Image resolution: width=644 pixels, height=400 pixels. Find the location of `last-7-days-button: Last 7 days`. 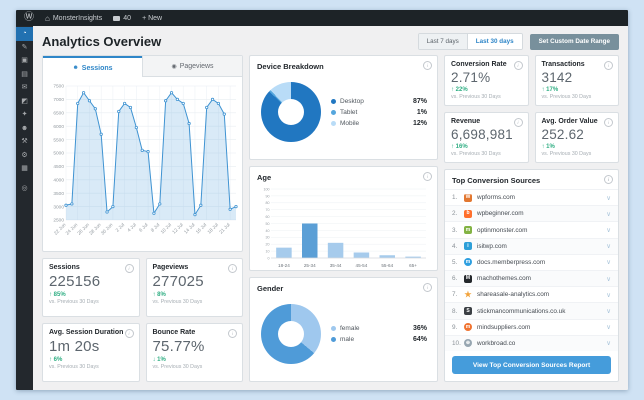

last-7-days-button: Last 7 days is located at coordinates (442, 41).